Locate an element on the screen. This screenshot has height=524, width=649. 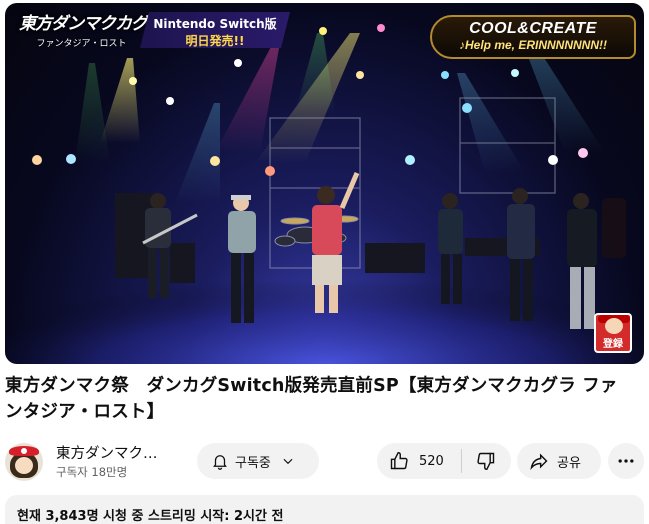
channel-action-row: 東方ダンマク… 구독자 18만명 구독중 520 공유 is located at coordinates (325, 461).